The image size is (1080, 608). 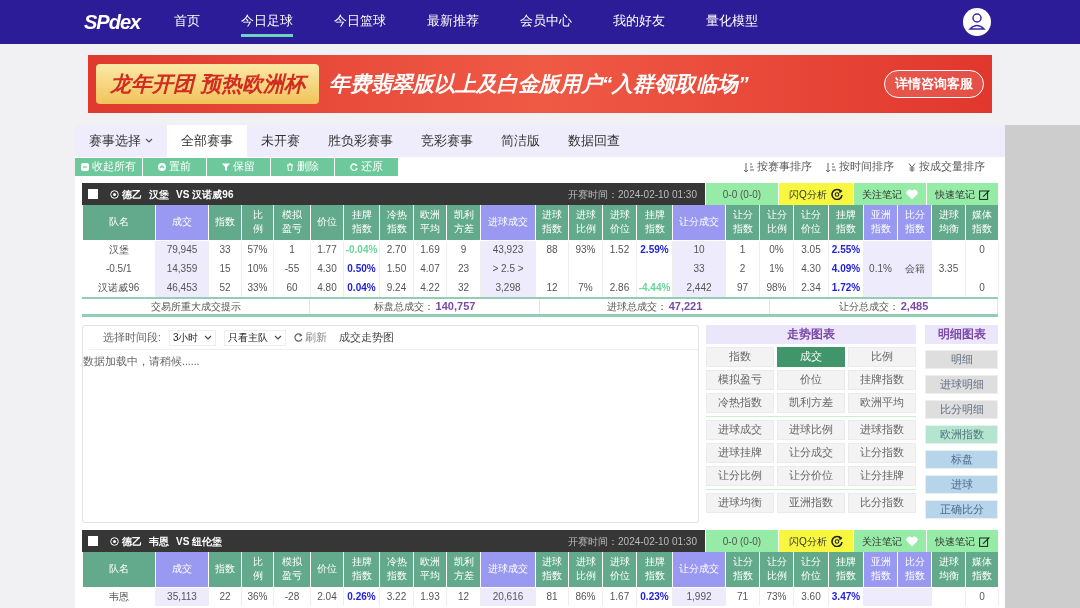 What do you see at coordinates (552, 222) in the screenshot?
I see `column-header: 进球指数` at bounding box center [552, 222].